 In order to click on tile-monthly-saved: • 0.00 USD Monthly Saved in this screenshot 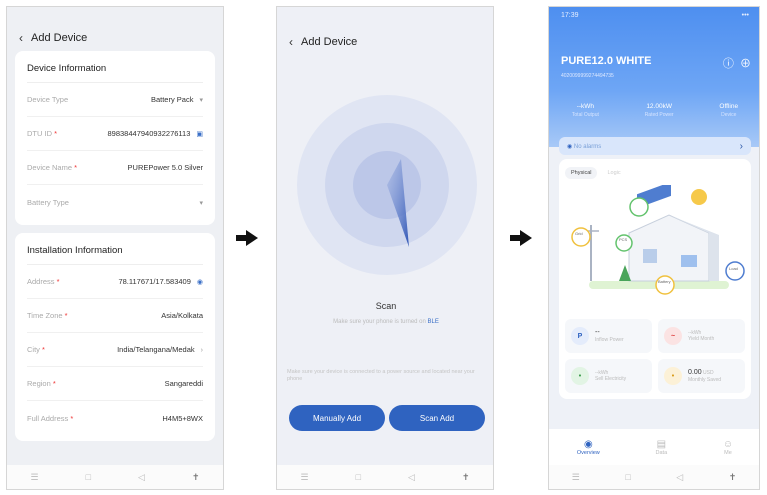, I will do `click(701, 376)`.